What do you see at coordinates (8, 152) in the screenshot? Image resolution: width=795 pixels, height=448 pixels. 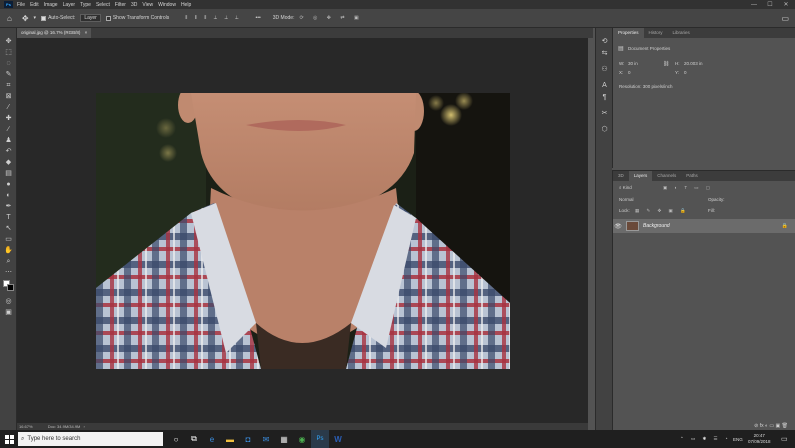 I see `history-brush-tool-icon: ↶` at bounding box center [8, 152].